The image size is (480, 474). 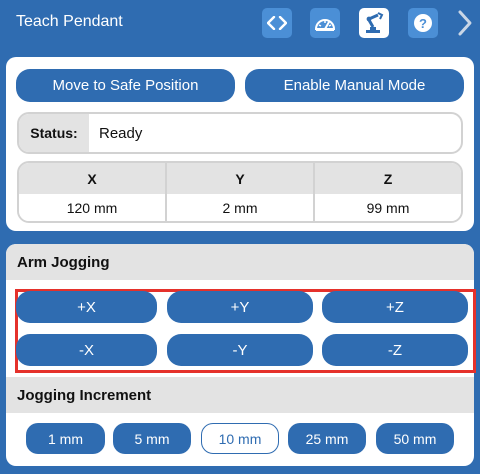 I want to click on jog-plus-y-button: +Y, so click(x=240, y=307).